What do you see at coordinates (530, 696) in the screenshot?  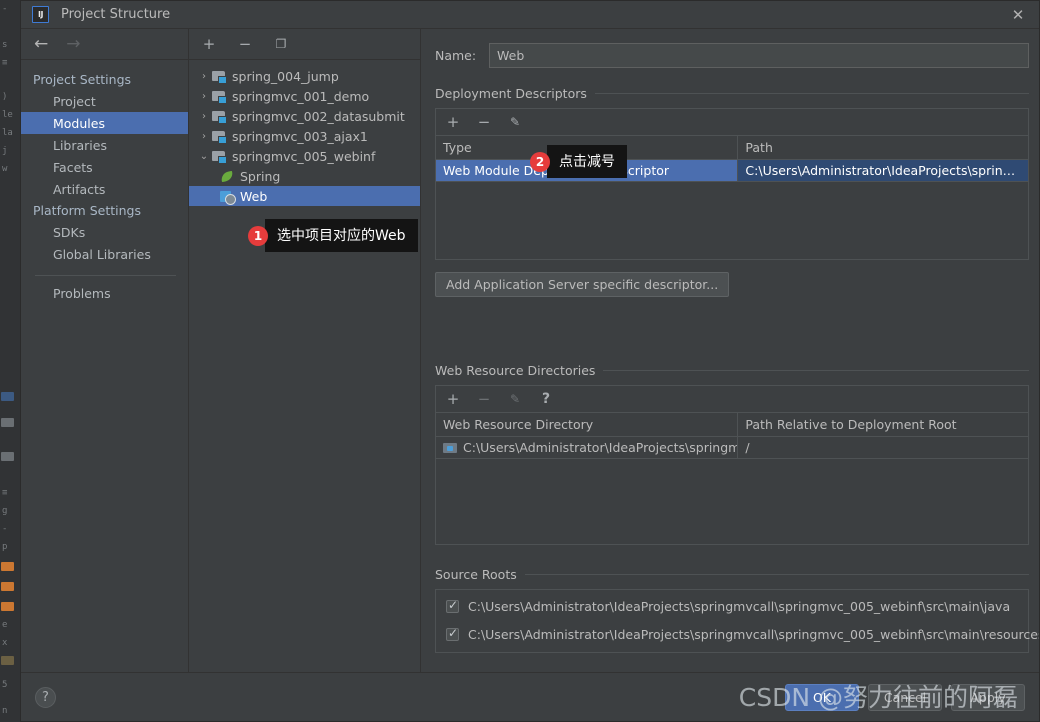 I see `dialog-footer: ? OK Cancel Apply` at bounding box center [530, 696].